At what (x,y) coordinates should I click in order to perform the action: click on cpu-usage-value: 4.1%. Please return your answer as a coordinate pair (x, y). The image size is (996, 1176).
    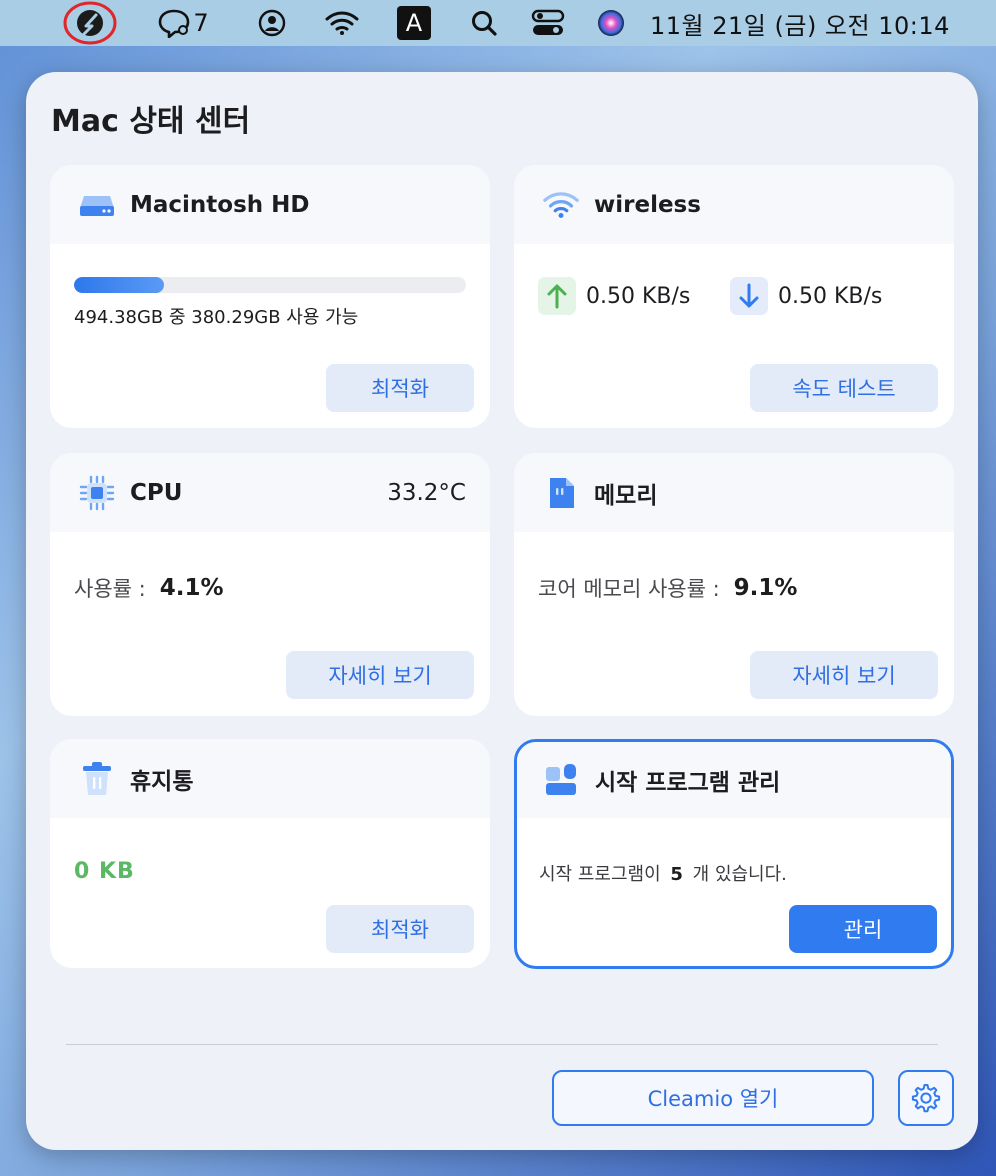
    Looking at the image, I should click on (191, 588).